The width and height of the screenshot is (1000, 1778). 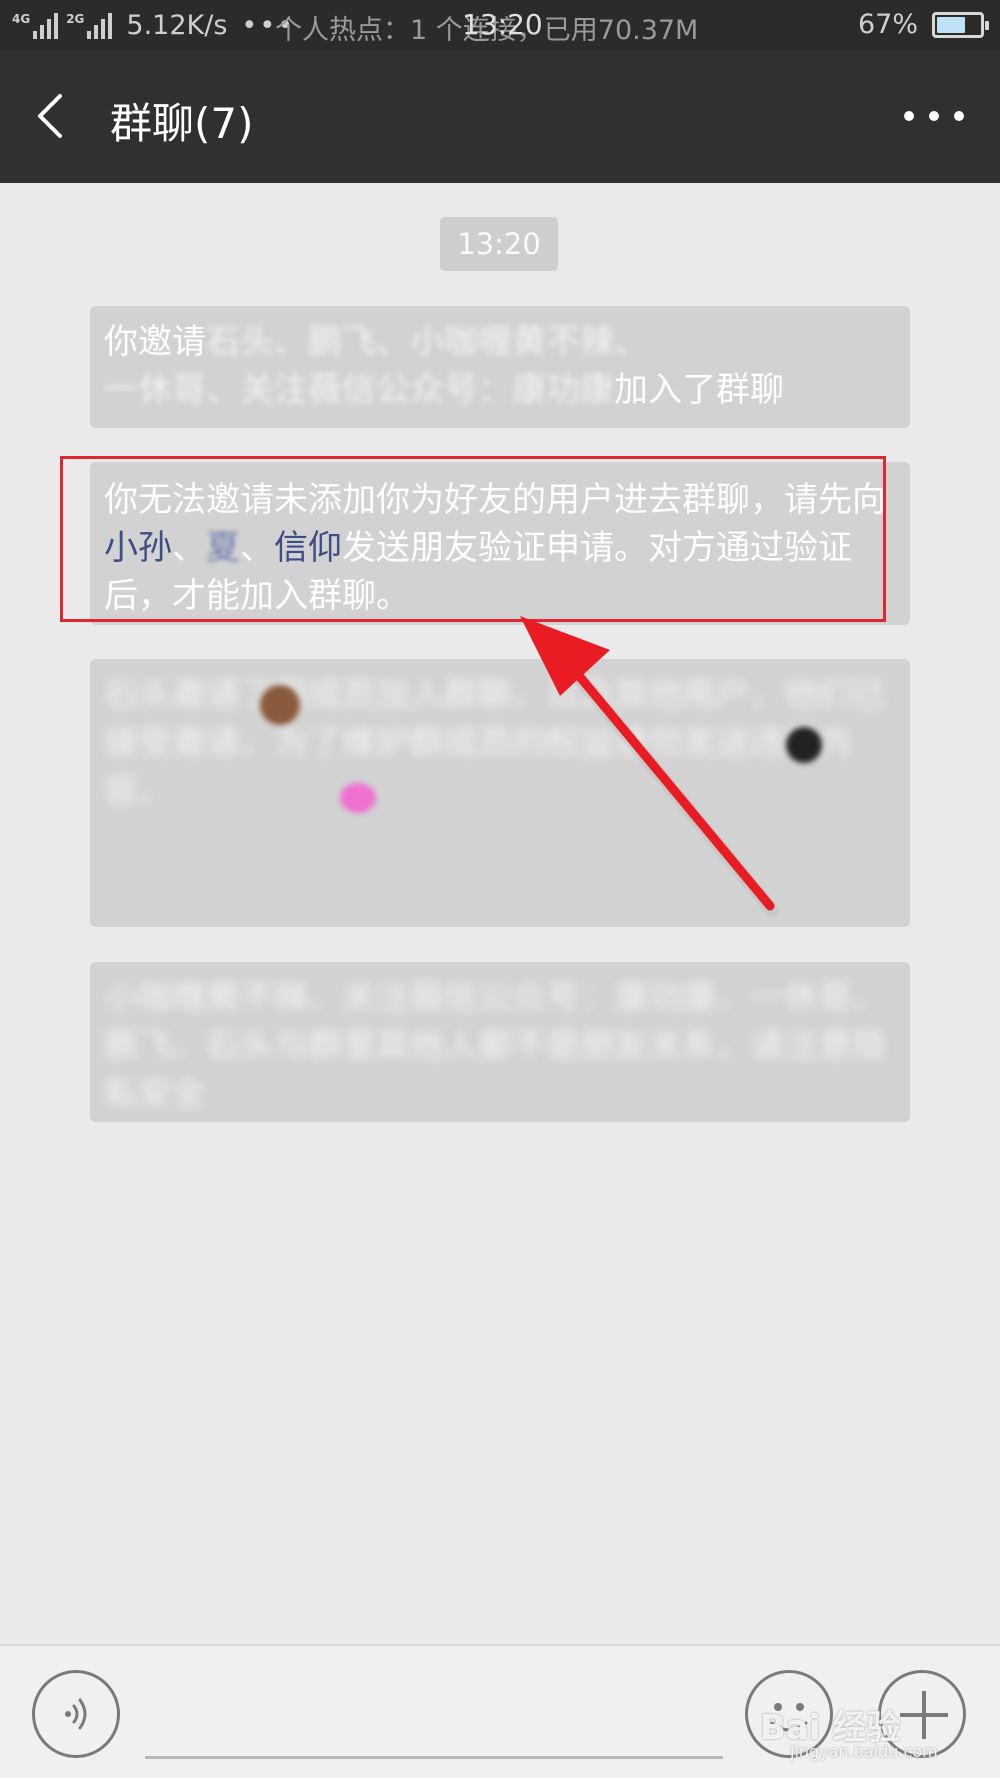 I want to click on network-speed: 5.12K/s, so click(x=177, y=25).